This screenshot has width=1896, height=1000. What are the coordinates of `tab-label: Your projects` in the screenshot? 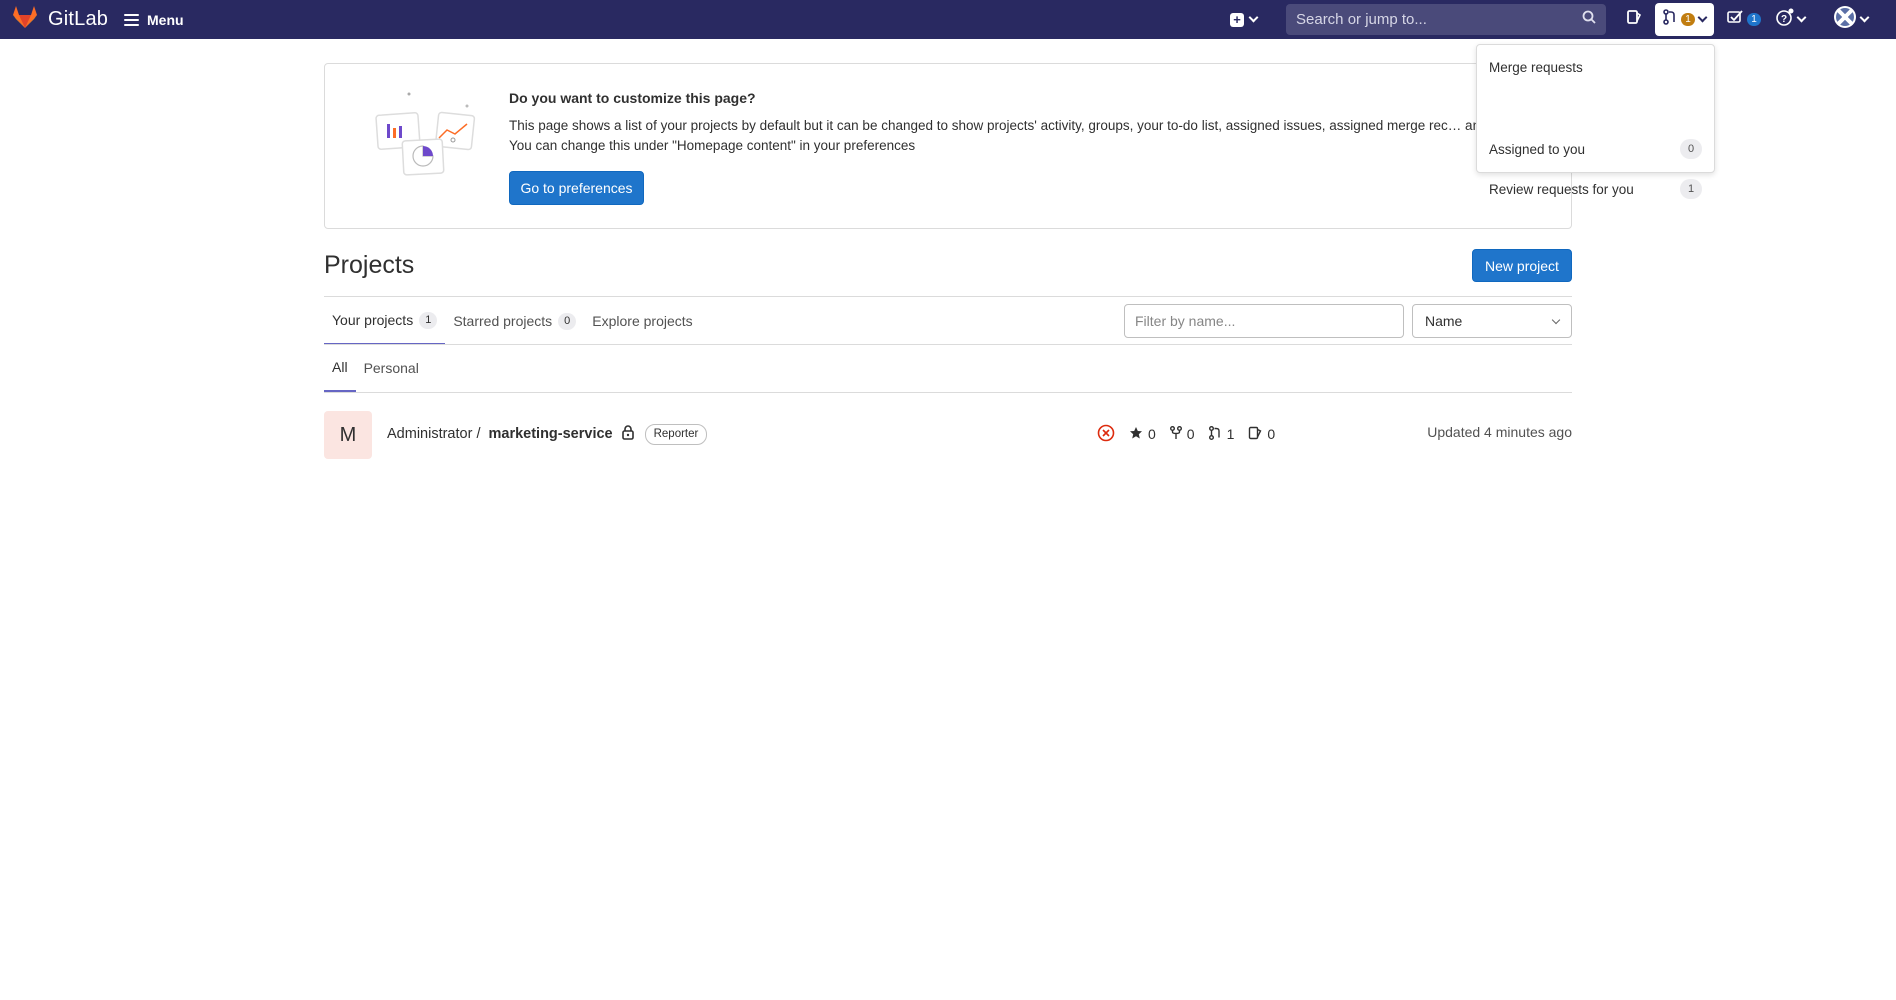 It's located at (373, 320).